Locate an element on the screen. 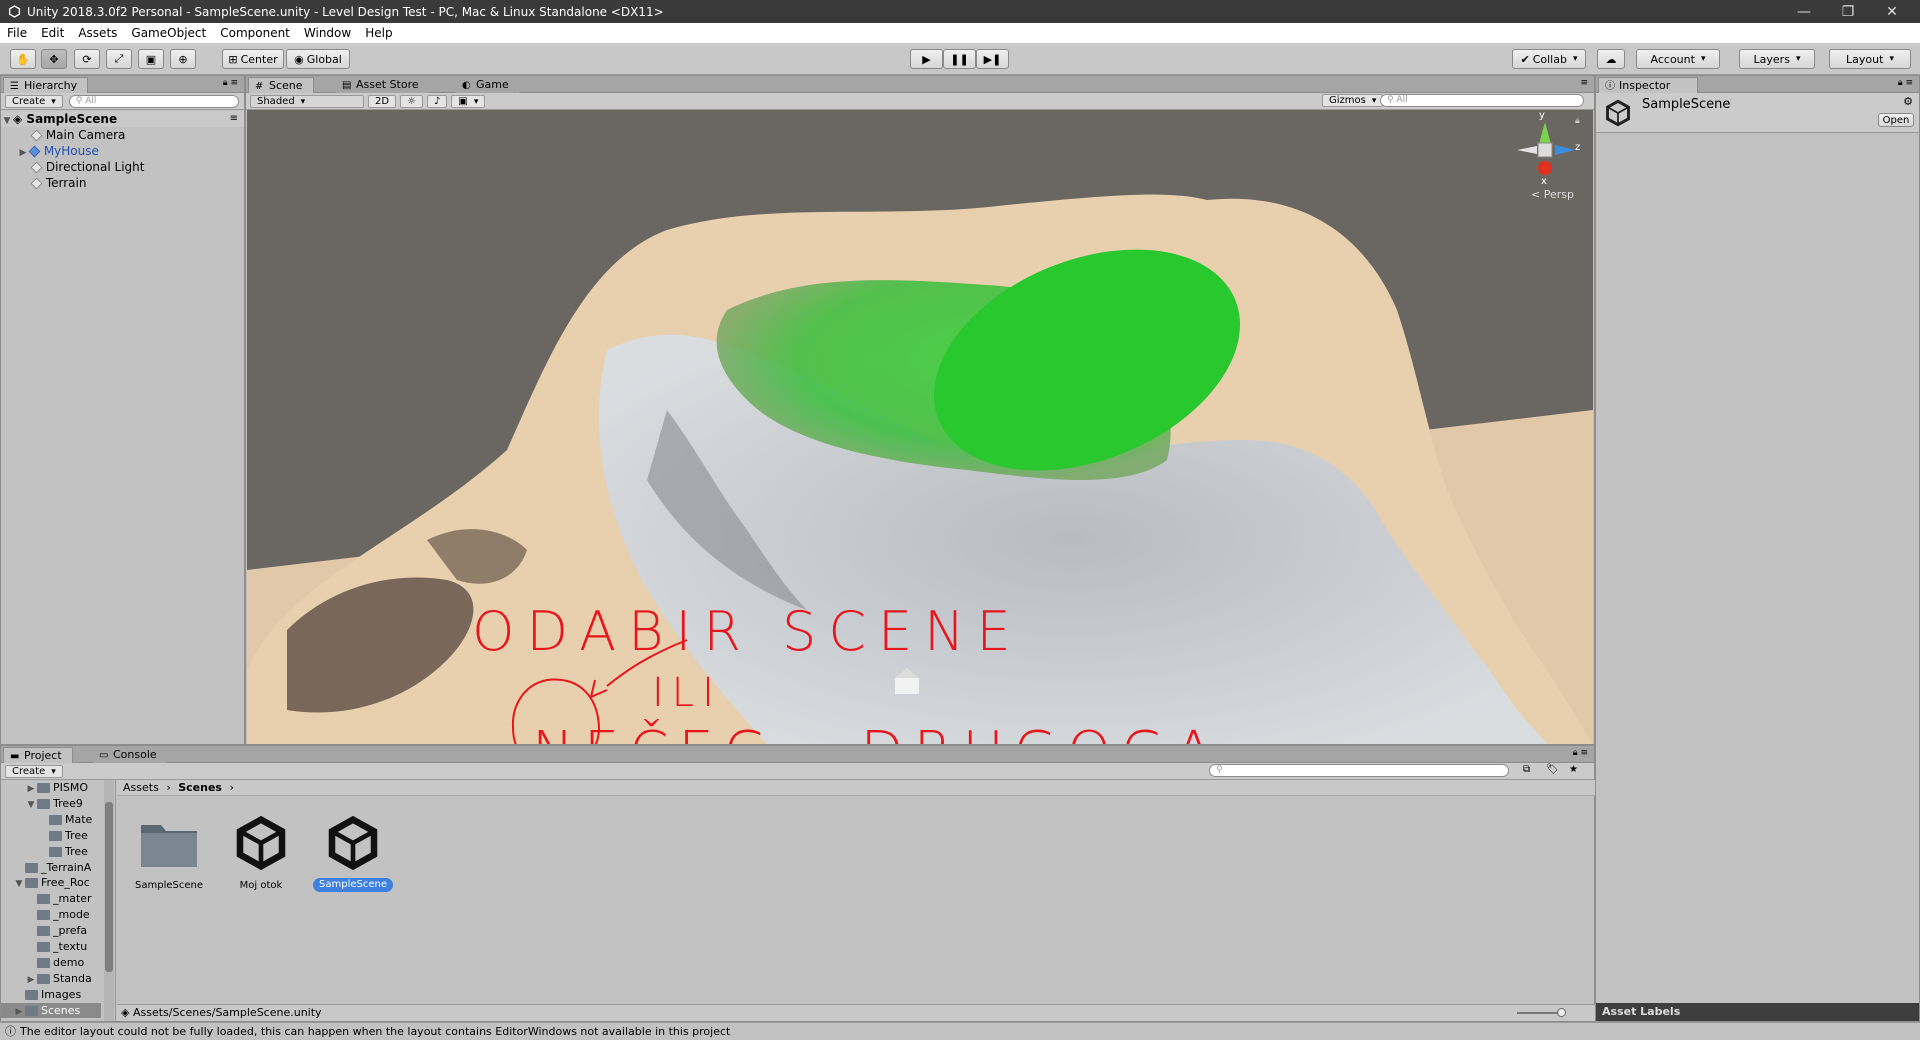  cloud-icon: ☁ is located at coordinates (1611, 59).